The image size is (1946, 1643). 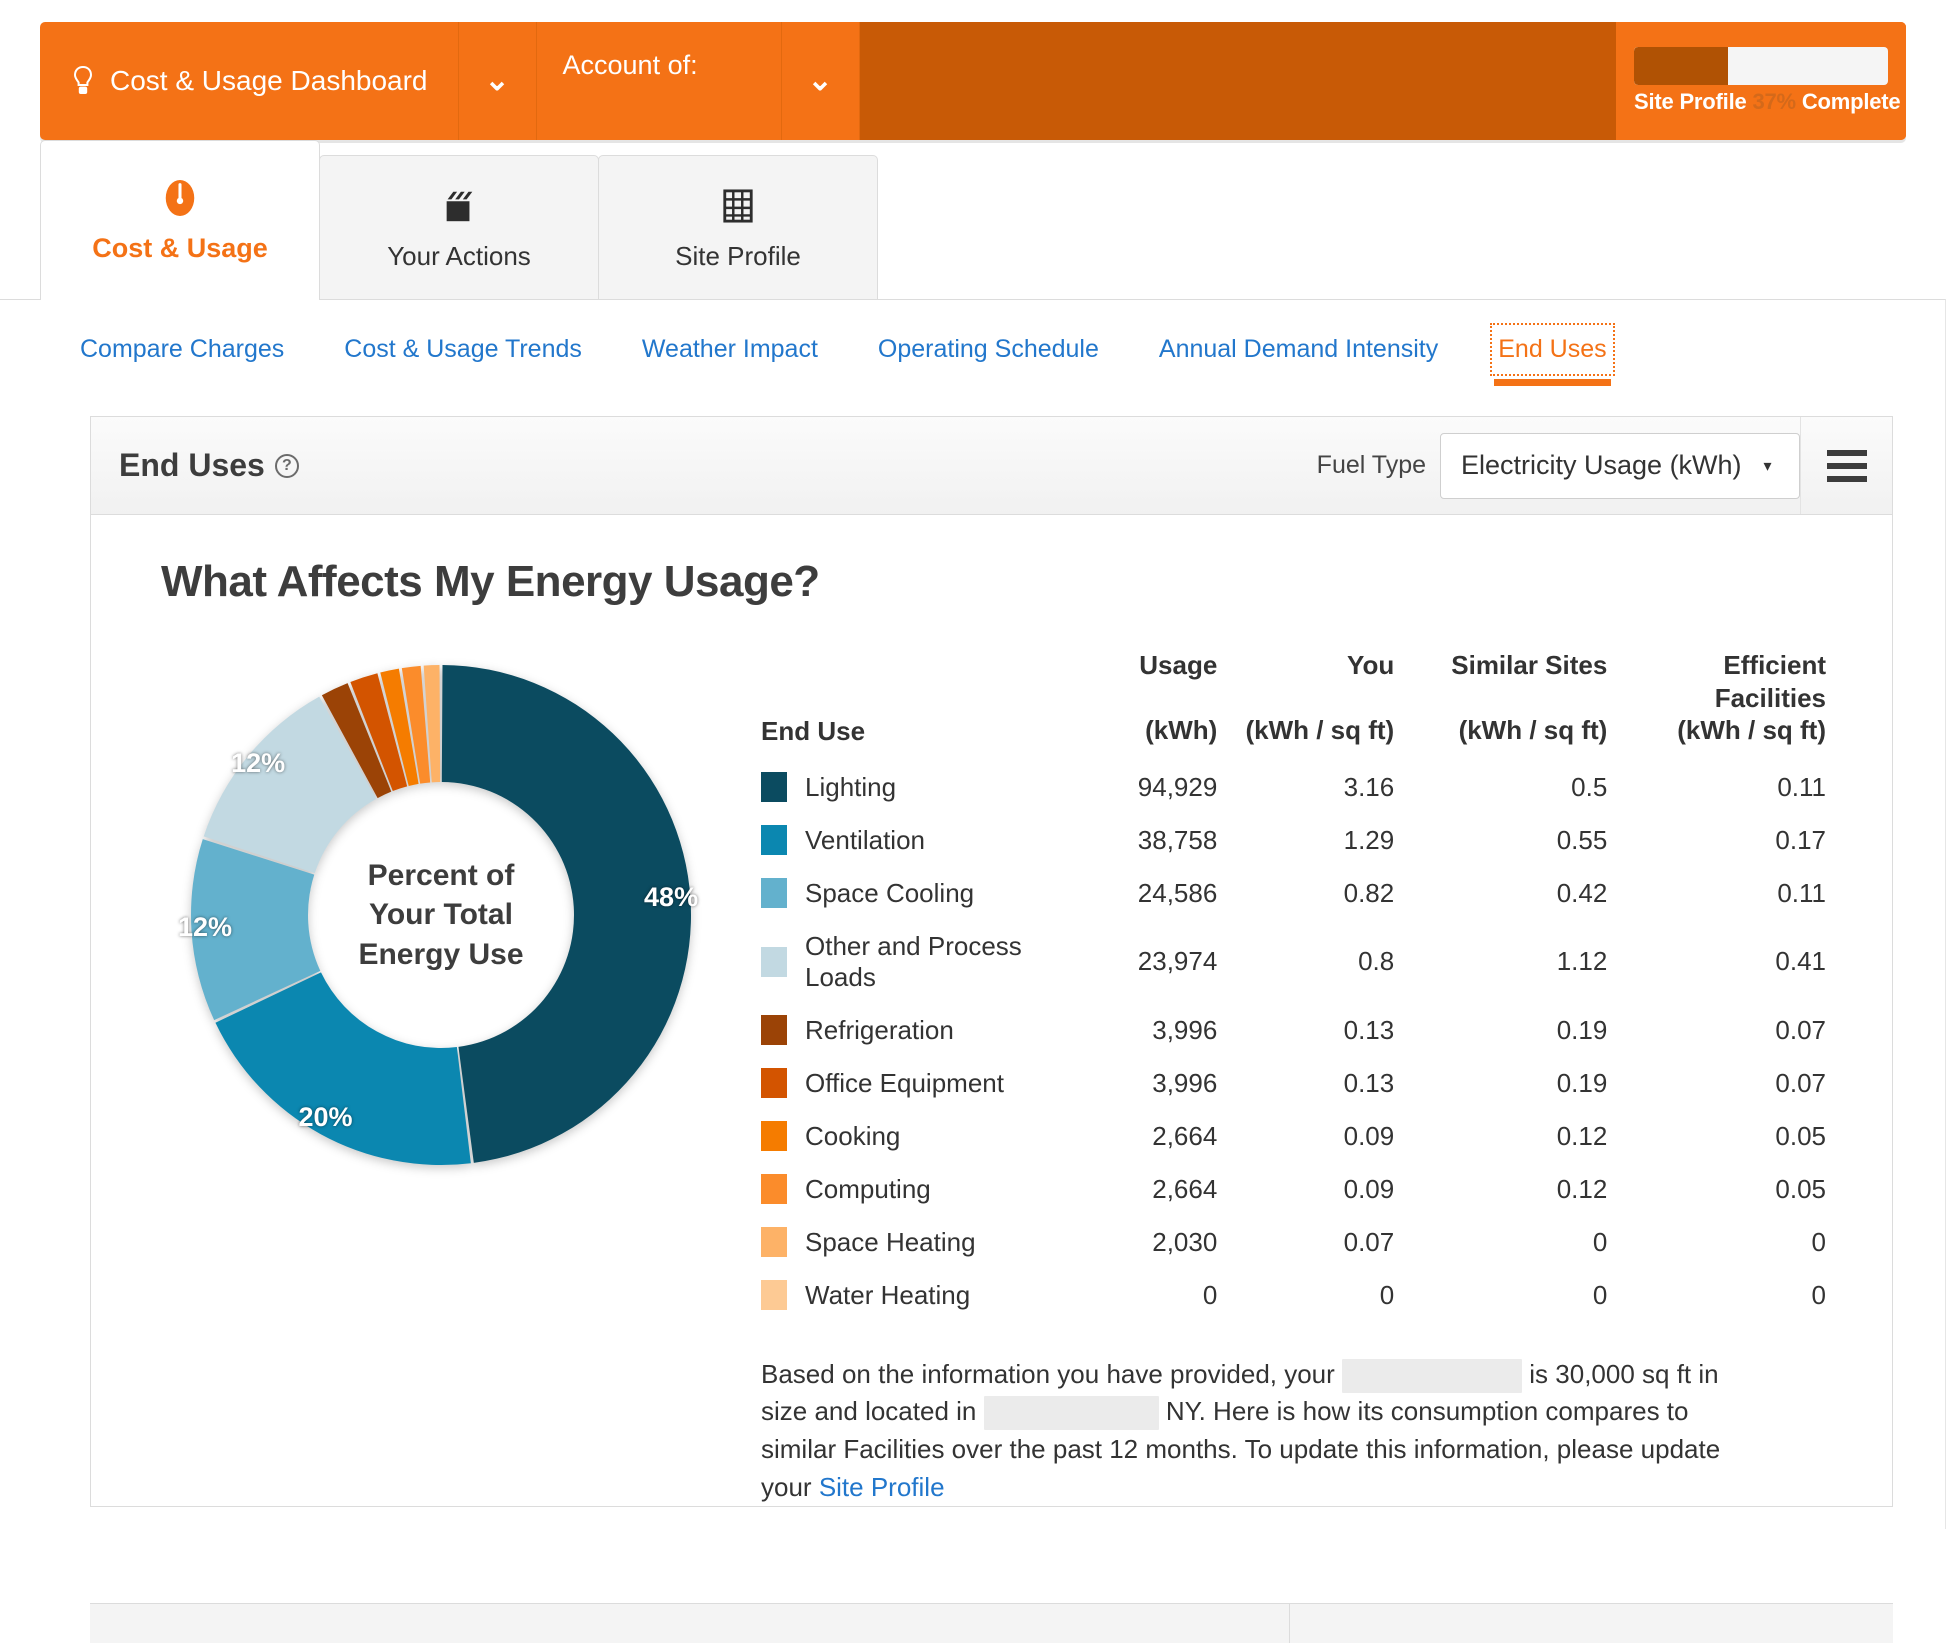 I want to click on card-header-controls: Fuel Type Electricity Usage (kWh) ▾, so click(x=1604, y=465).